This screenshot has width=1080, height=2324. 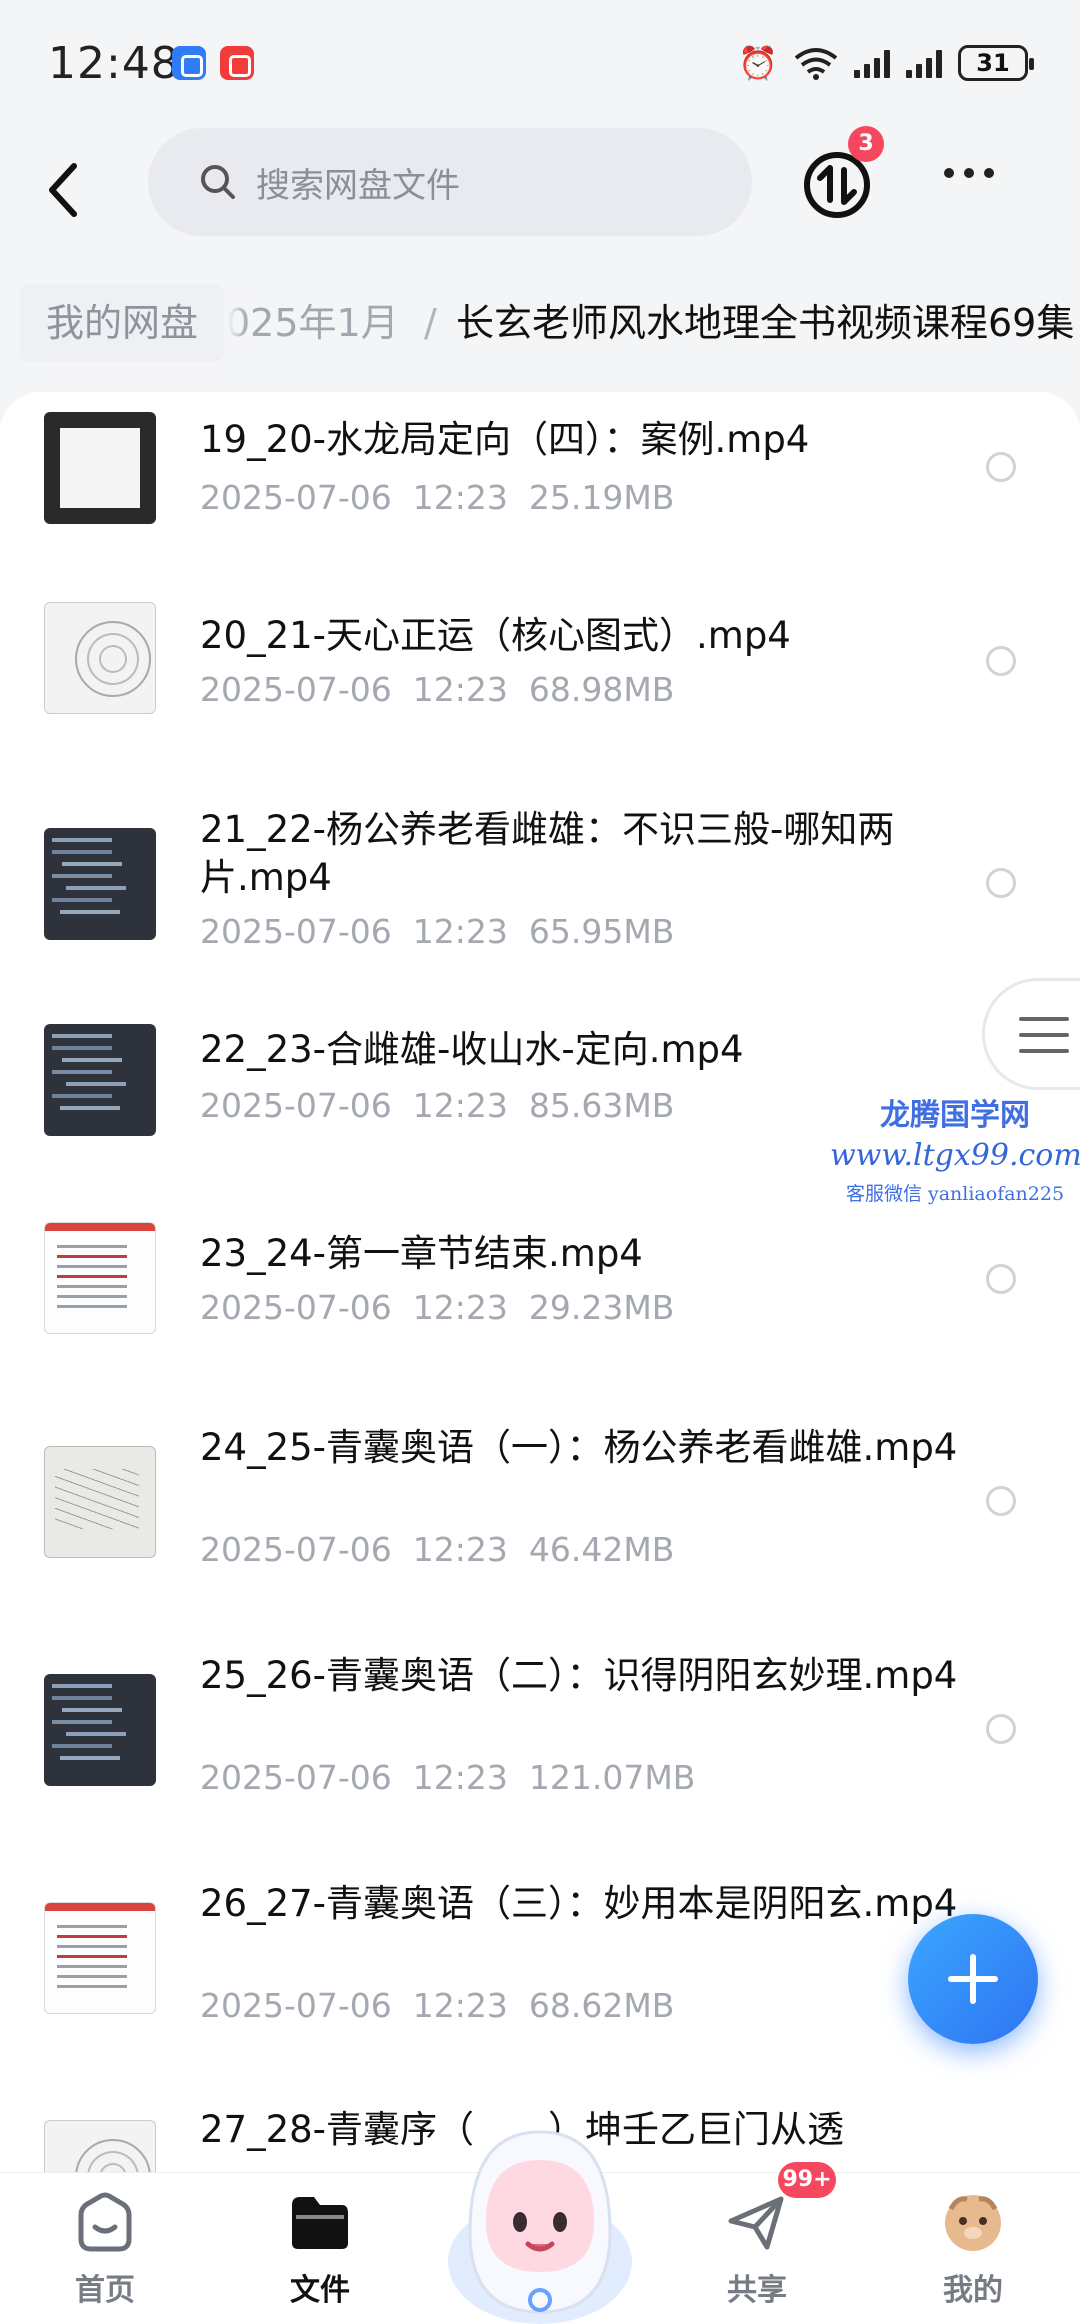 I want to click on file-meta: 2025-07-06 12:23 29.23MB, so click(x=437, y=1307).